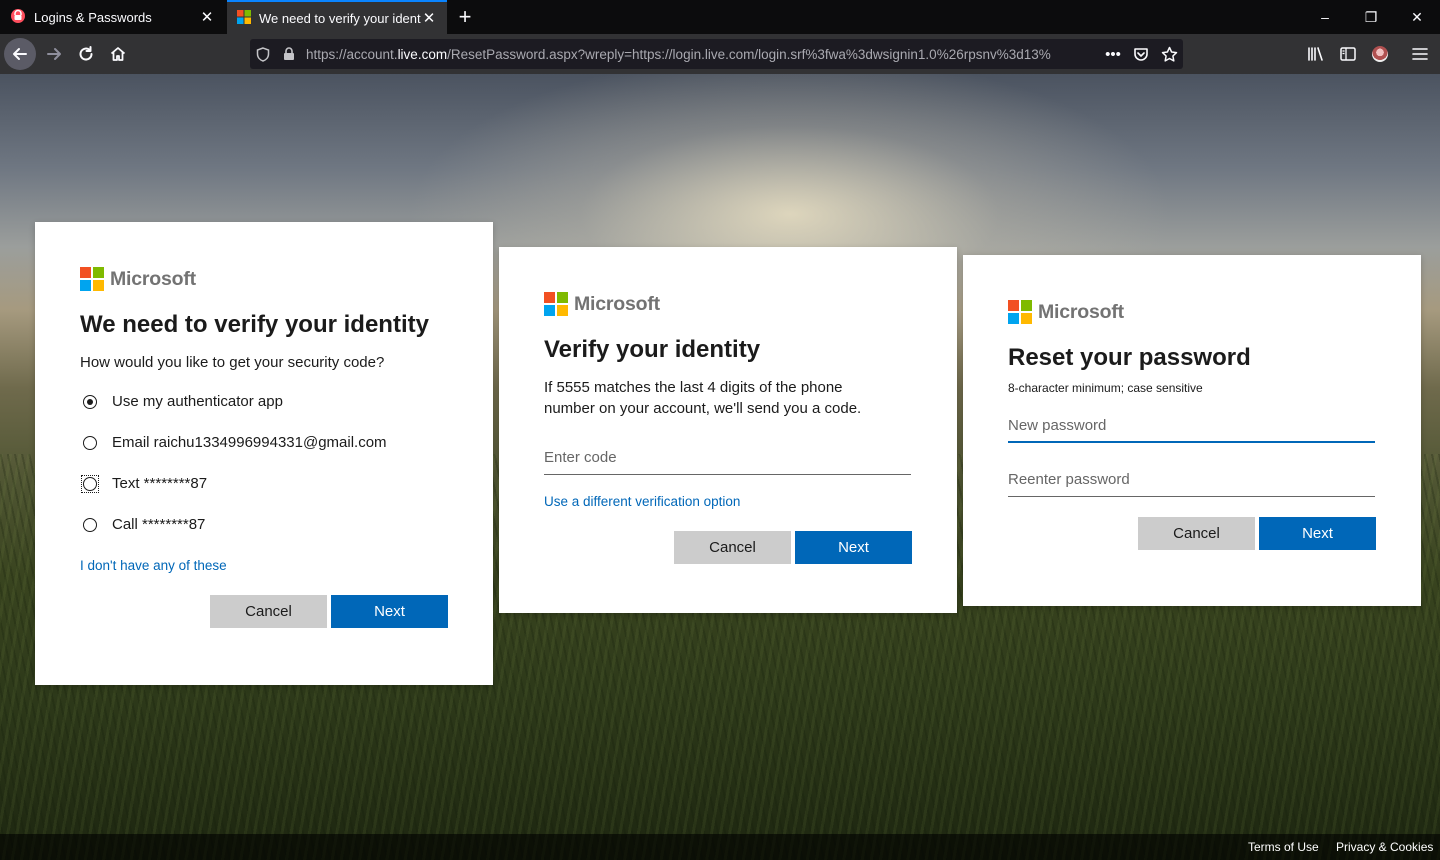 The image size is (1440, 860). What do you see at coordinates (340, 18) in the screenshot?
I see `tab-title: We need to verify your identity` at bounding box center [340, 18].